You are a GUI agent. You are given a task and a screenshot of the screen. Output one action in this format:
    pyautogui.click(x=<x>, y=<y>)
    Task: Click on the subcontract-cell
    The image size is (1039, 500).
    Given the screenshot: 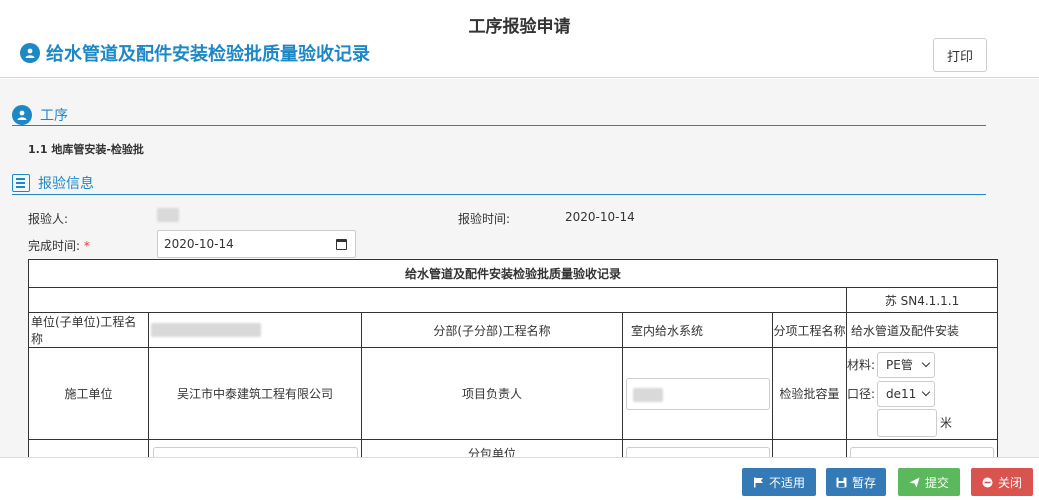 What is the action you would take?
    pyautogui.click(x=255, y=448)
    